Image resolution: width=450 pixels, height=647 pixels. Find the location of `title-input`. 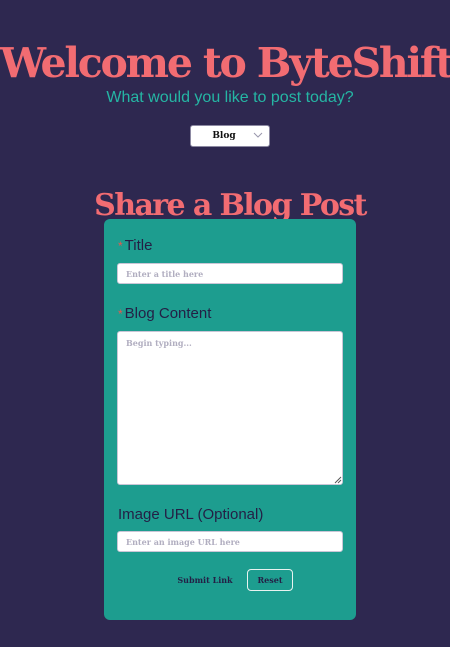

title-input is located at coordinates (230, 273).